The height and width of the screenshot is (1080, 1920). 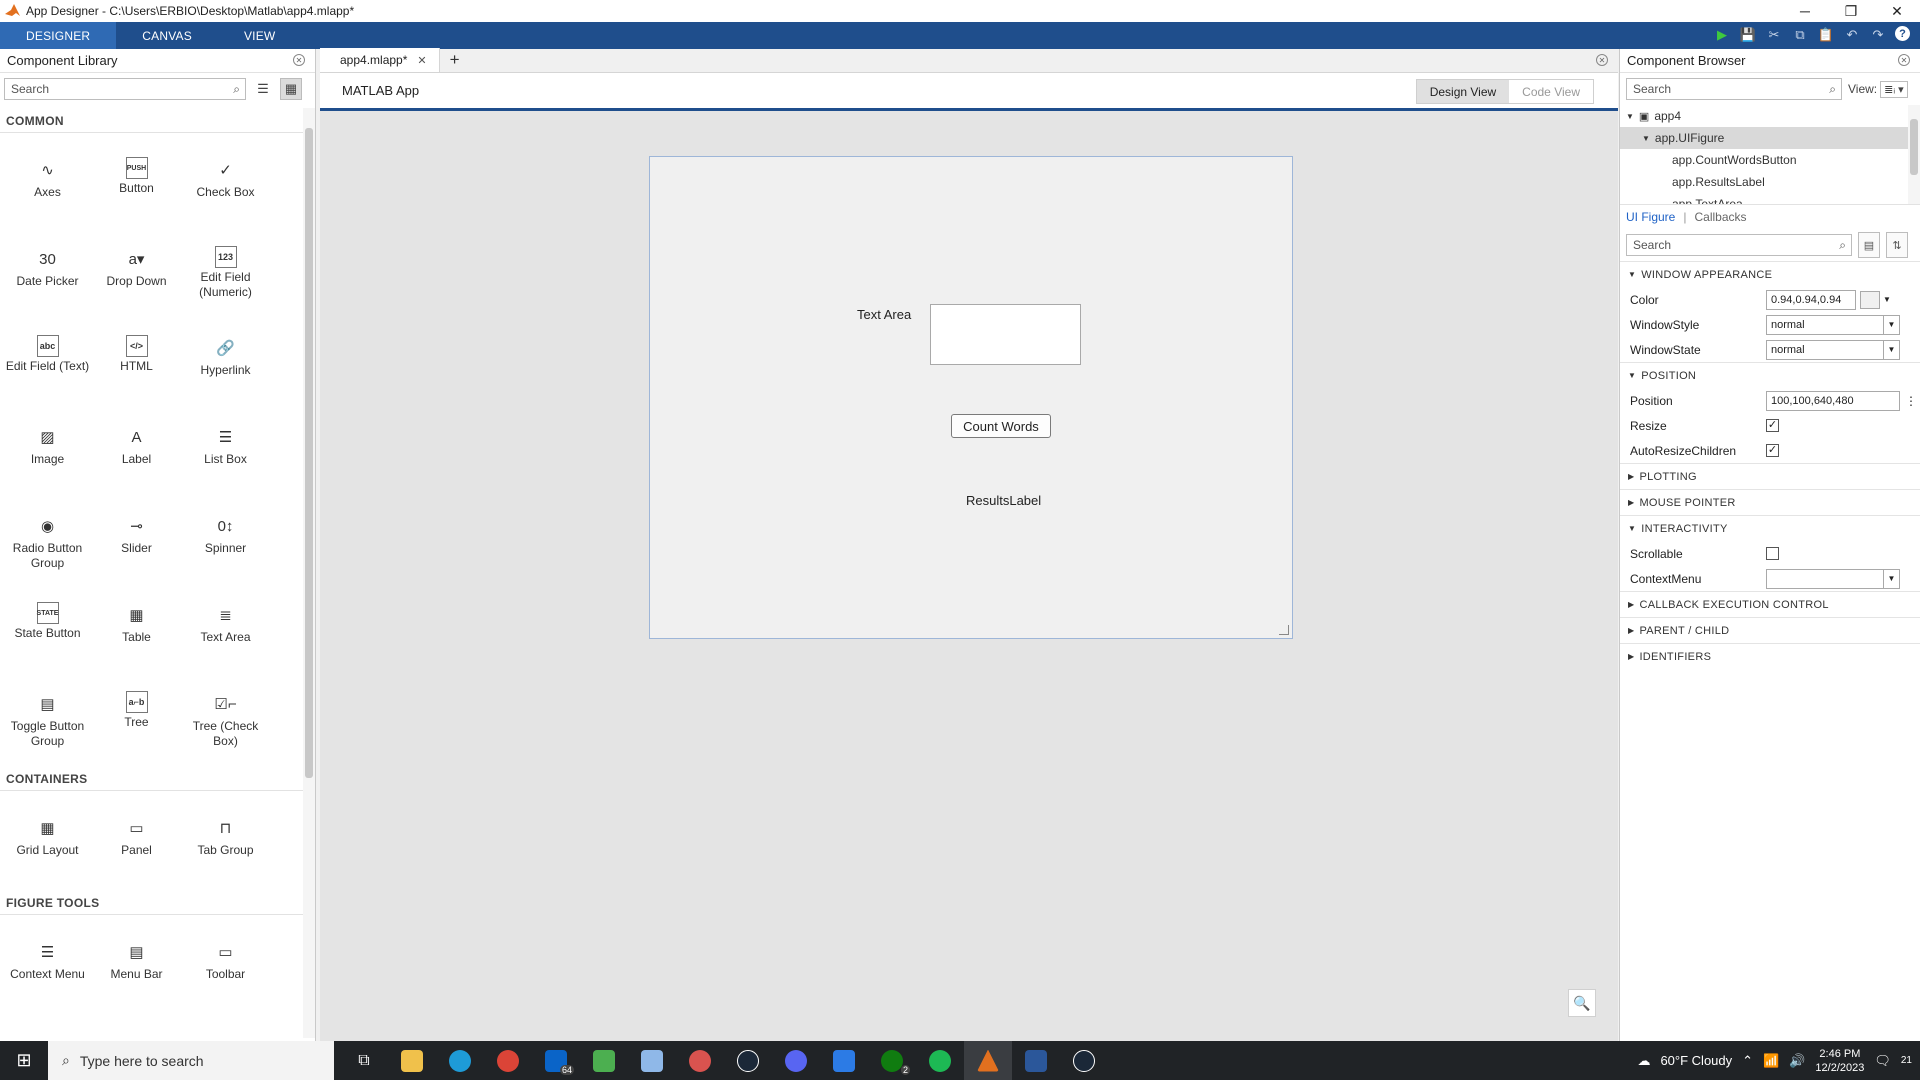 What do you see at coordinates (1770, 274) in the screenshot?
I see `group-window-appearance: ▼ WINDOW APPEARANCE` at bounding box center [1770, 274].